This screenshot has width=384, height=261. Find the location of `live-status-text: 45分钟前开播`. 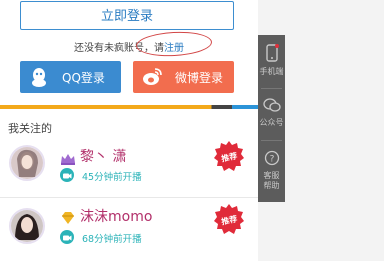

live-status-text: 45分钟前开播 is located at coordinates (112, 177).